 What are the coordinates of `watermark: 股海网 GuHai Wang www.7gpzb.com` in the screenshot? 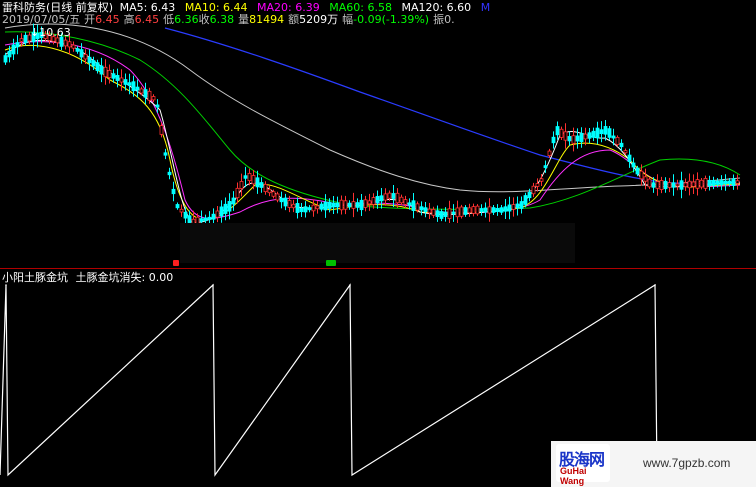 It's located at (653, 464).